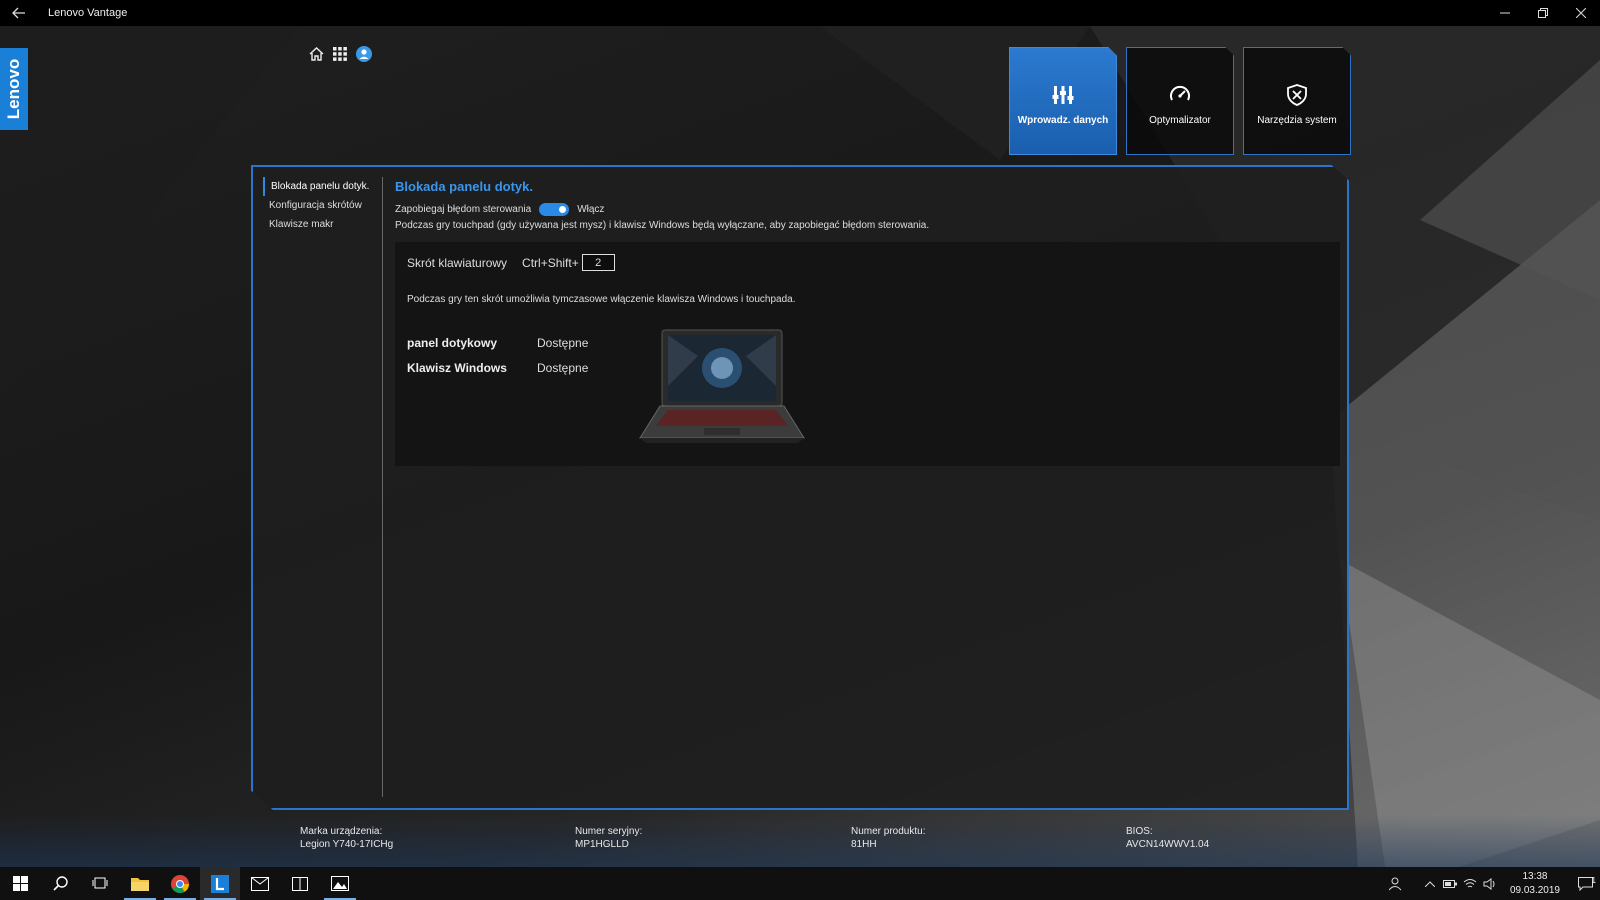  What do you see at coordinates (1534, 890) in the screenshot?
I see `clock-date: 09.03.2019` at bounding box center [1534, 890].